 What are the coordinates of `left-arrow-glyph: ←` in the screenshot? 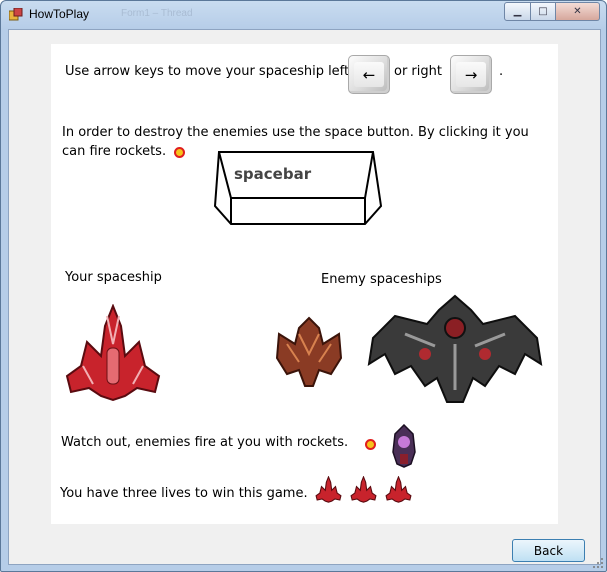 It's located at (369, 74).